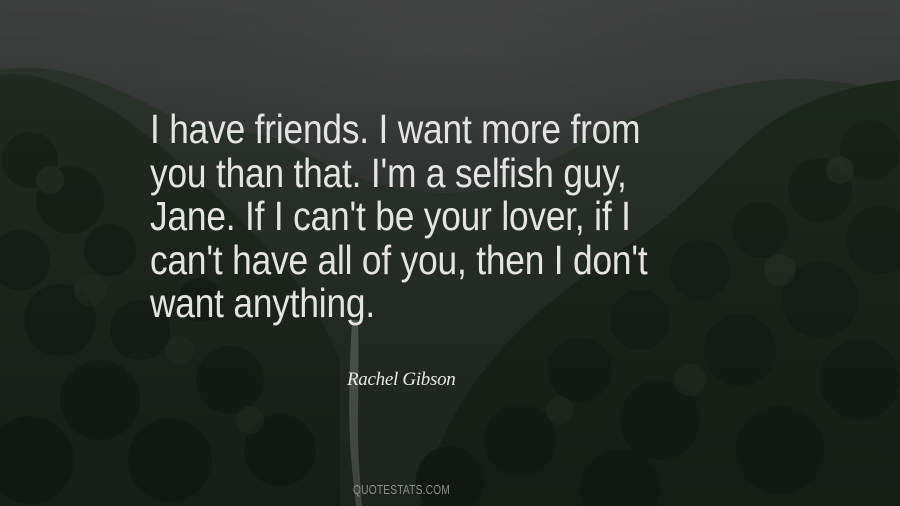 This screenshot has height=506, width=900. I want to click on quote-author: Rachel Gibson, so click(401, 379).